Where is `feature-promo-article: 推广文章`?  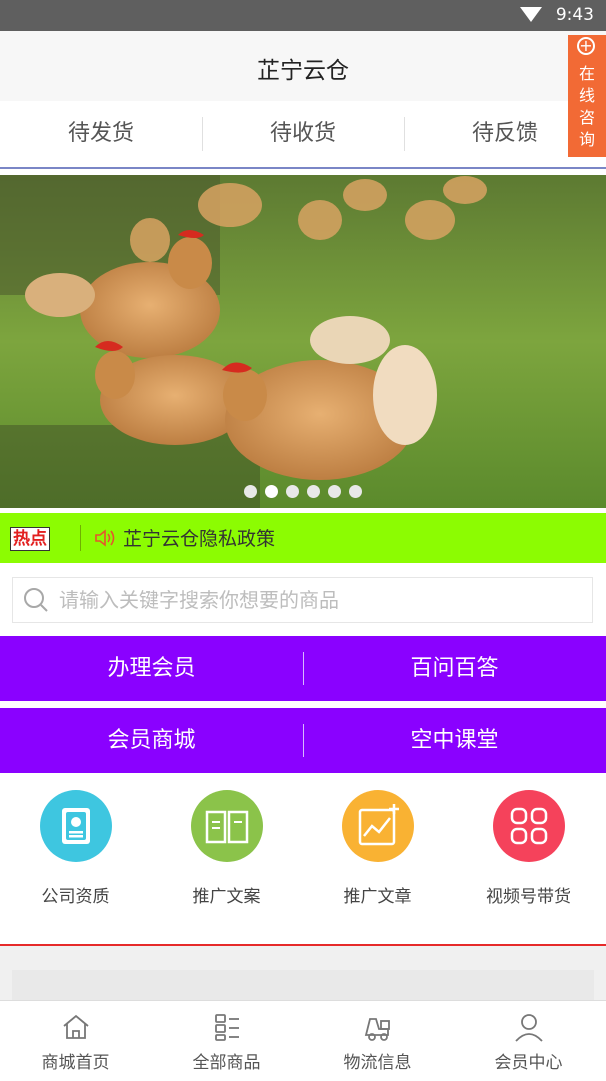
feature-promo-article: 推广文章 is located at coordinates (377, 848).